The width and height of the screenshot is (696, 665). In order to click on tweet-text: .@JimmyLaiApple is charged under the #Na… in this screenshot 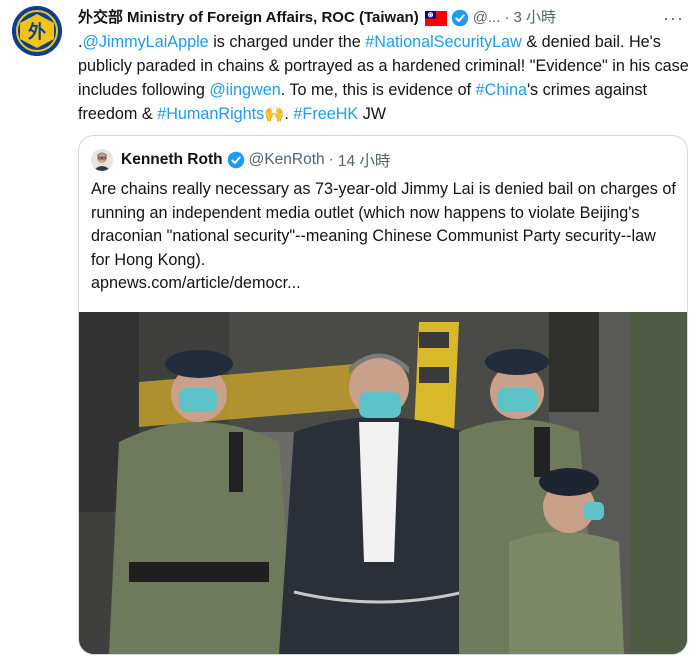, I will do `click(384, 78)`.